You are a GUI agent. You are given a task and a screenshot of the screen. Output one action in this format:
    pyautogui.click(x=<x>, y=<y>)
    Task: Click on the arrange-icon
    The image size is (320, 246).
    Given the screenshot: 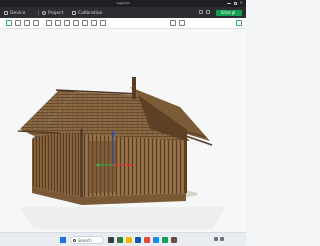 What is the action you would take?
    pyautogui.click(x=36, y=23)
    